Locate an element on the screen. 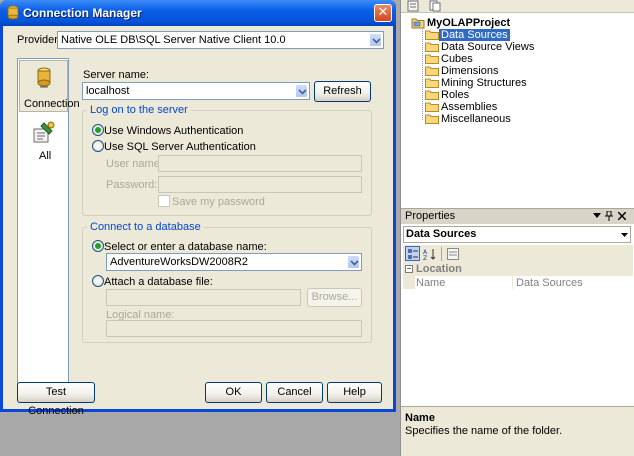  property-name: Name is located at coordinates (431, 283).